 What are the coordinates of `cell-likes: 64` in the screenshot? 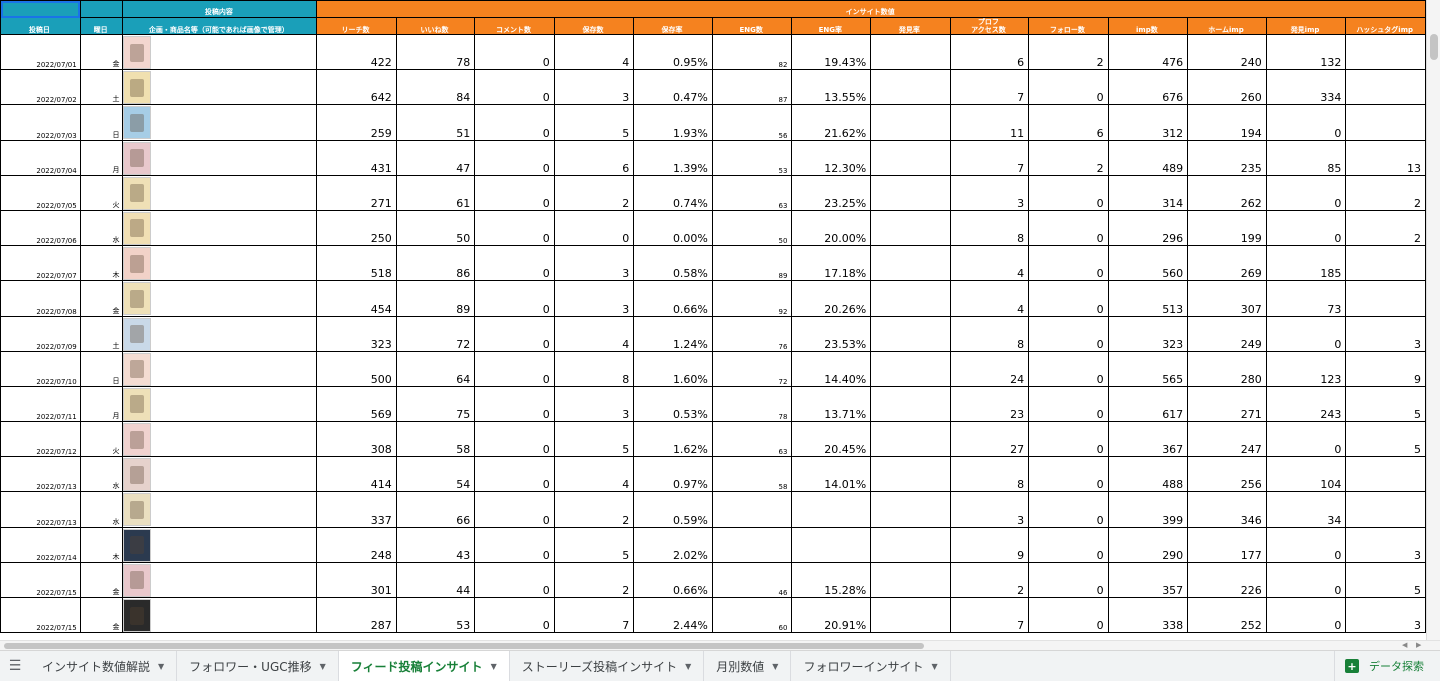 It's located at (435, 368).